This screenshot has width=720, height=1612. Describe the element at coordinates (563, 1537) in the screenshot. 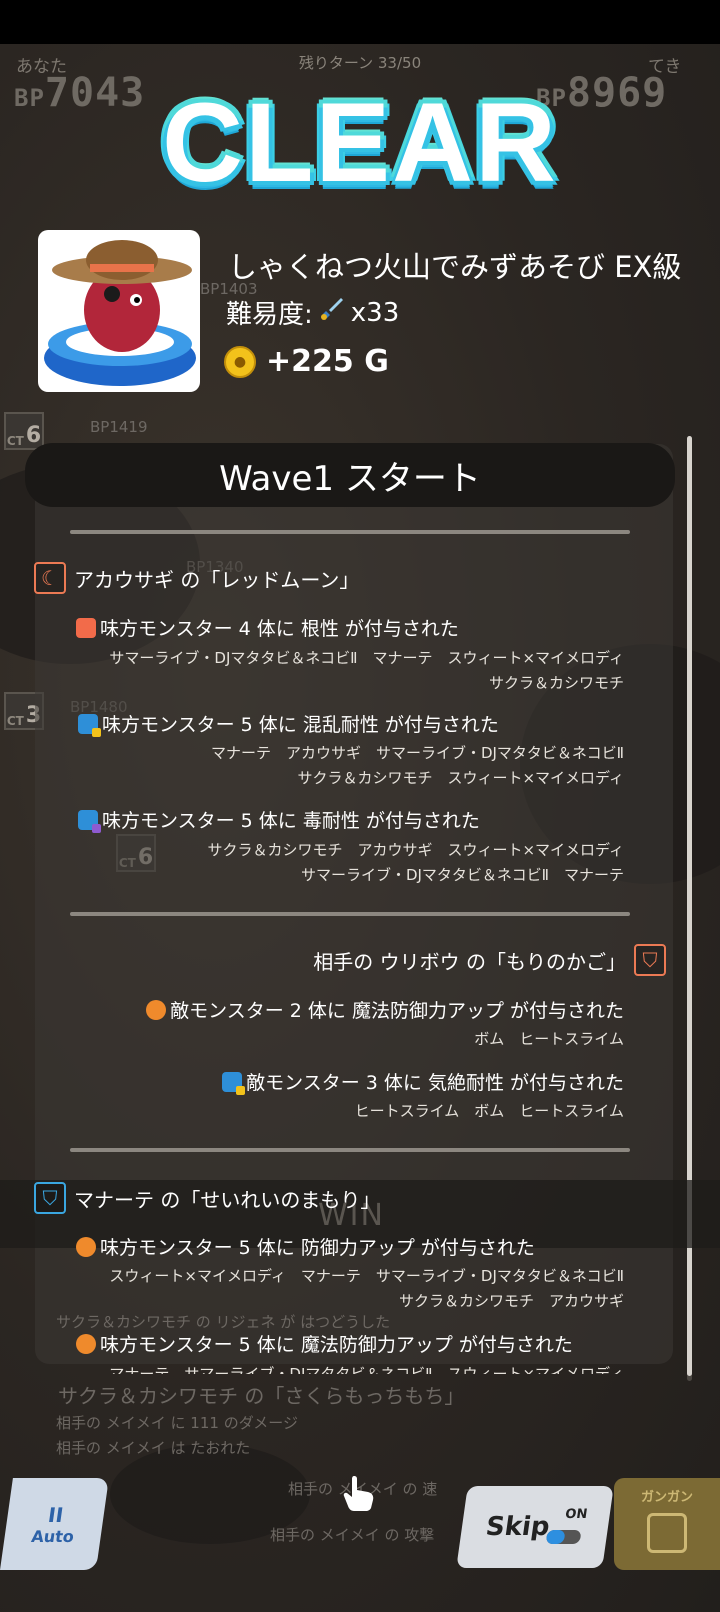

I see `skip-toggle` at that location.